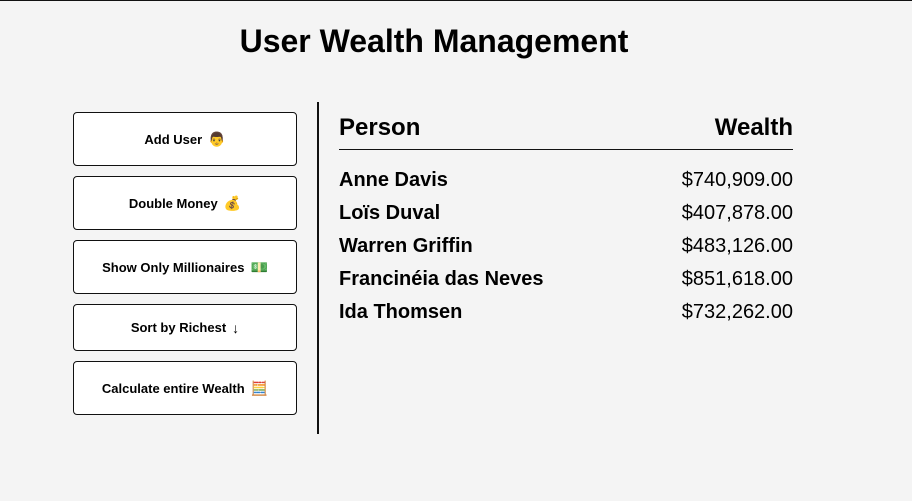  Describe the element at coordinates (737, 213) in the screenshot. I see `person-wealth: $407,878.00` at that location.